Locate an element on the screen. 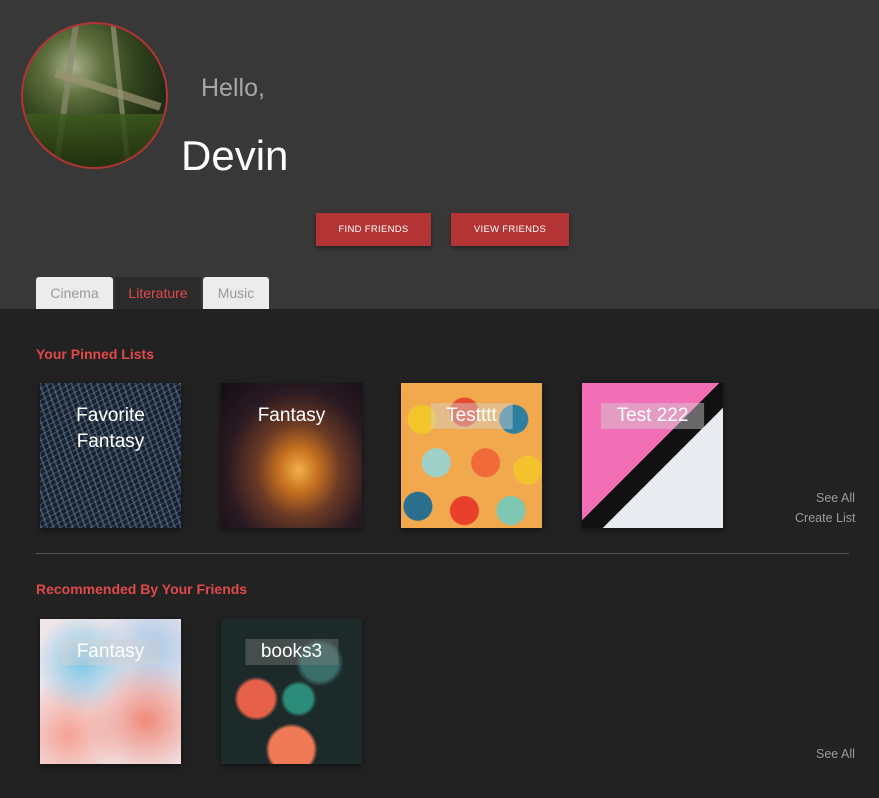 The height and width of the screenshot is (798, 879). recommended-see-all-link: See All is located at coordinates (835, 754).